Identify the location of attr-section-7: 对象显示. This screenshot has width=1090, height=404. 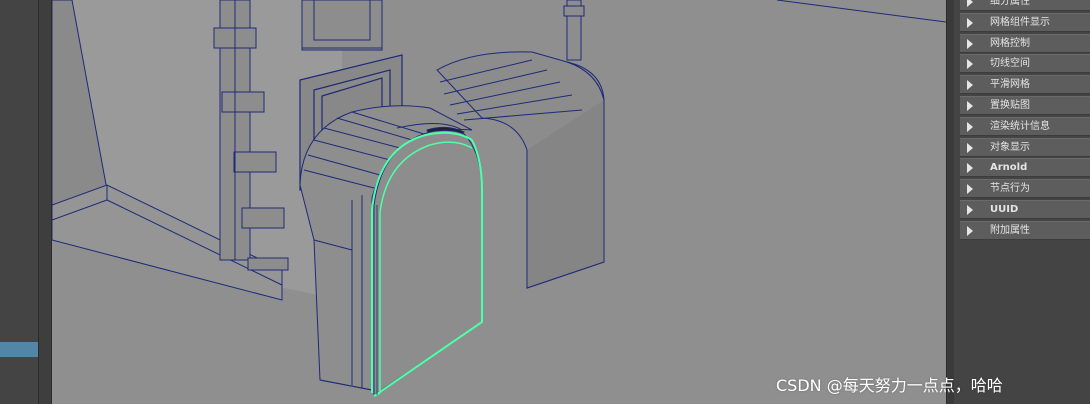
(1025, 147).